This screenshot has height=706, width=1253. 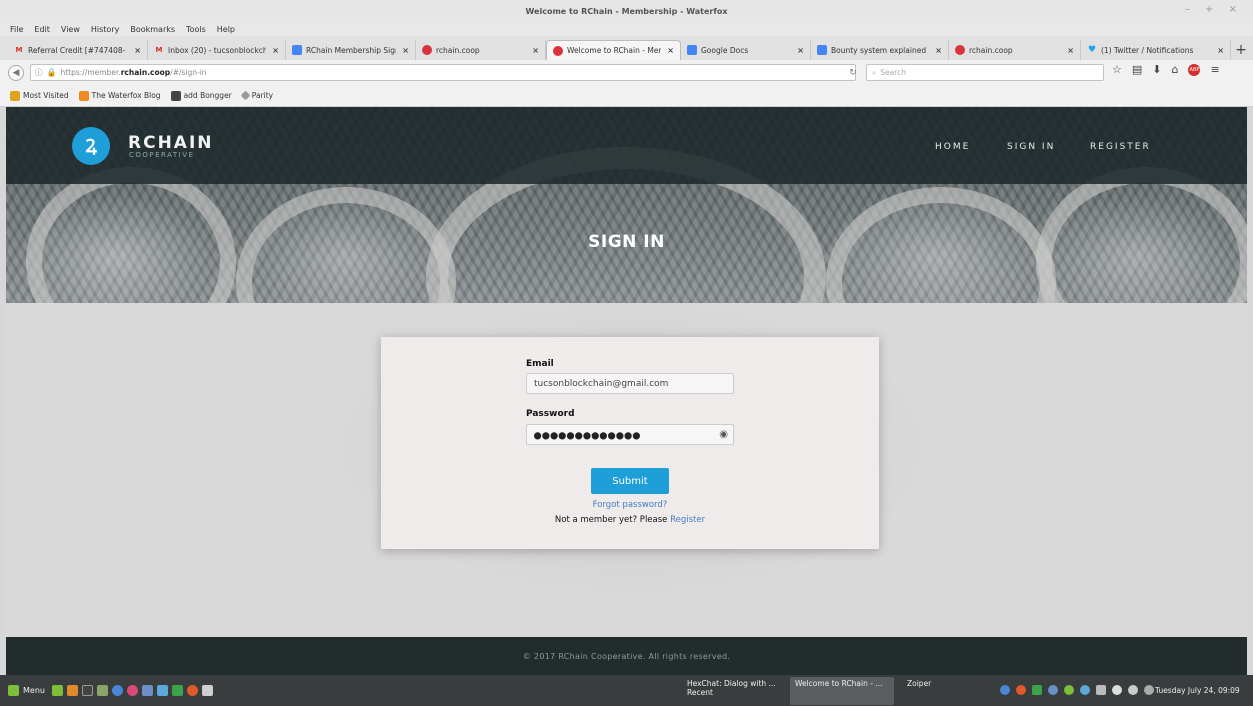 What do you see at coordinates (39, 95) in the screenshot?
I see `bookmark-most-visited: Most Visited` at bounding box center [39, 95].